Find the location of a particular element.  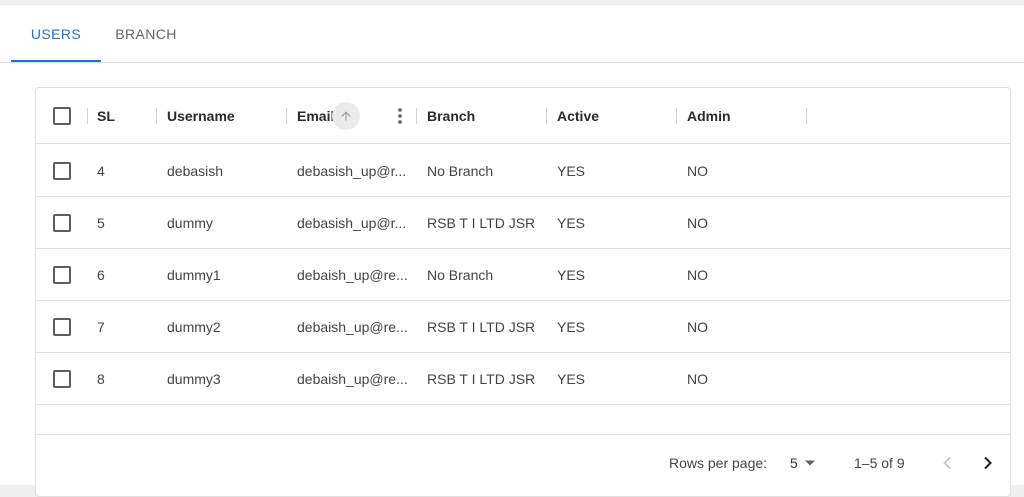

tab-users: USERS is located at coordinates (56, 33).